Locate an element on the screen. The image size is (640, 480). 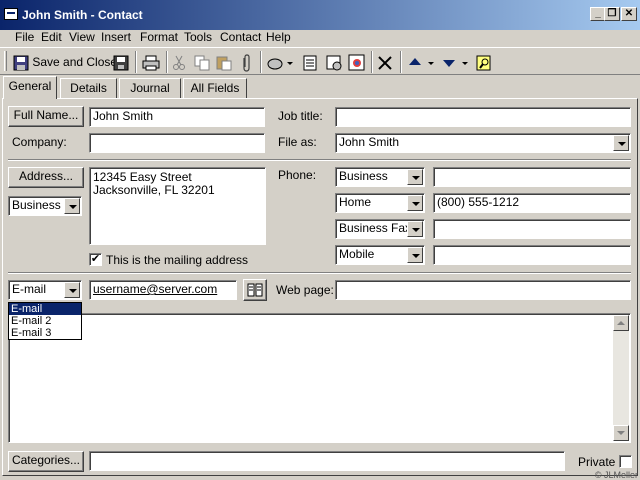
delete-icon is located at coordinates (385, 63).